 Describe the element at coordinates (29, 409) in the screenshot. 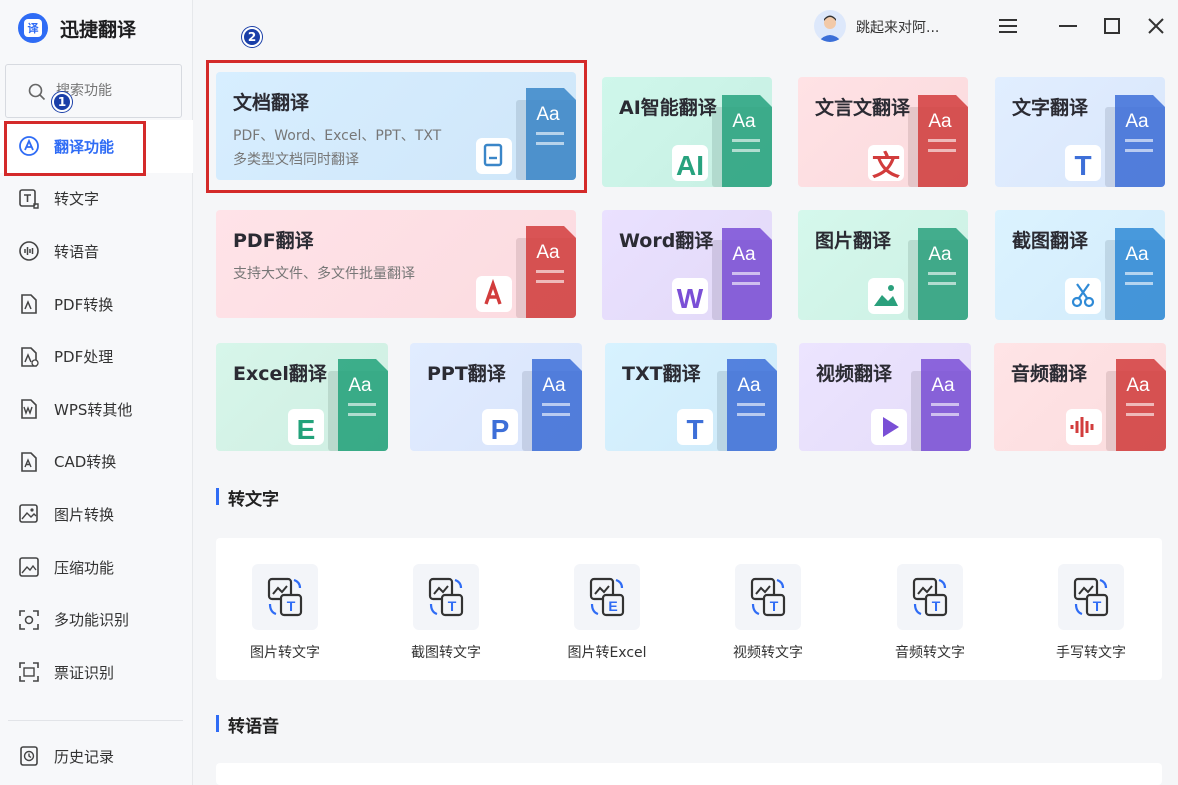

I see `wps-icon` at that location.